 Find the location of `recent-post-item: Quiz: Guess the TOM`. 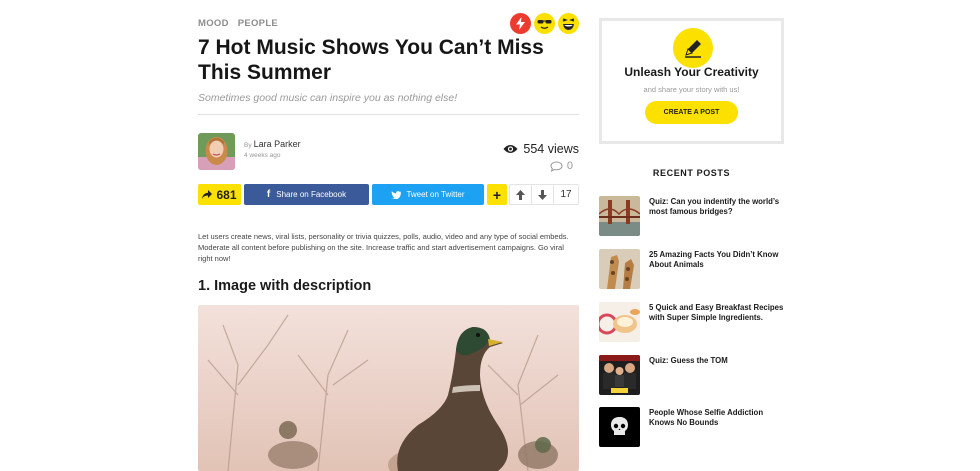

recent-post-item: Quiz: Guess the TOM is located at coordinates (691, 375).